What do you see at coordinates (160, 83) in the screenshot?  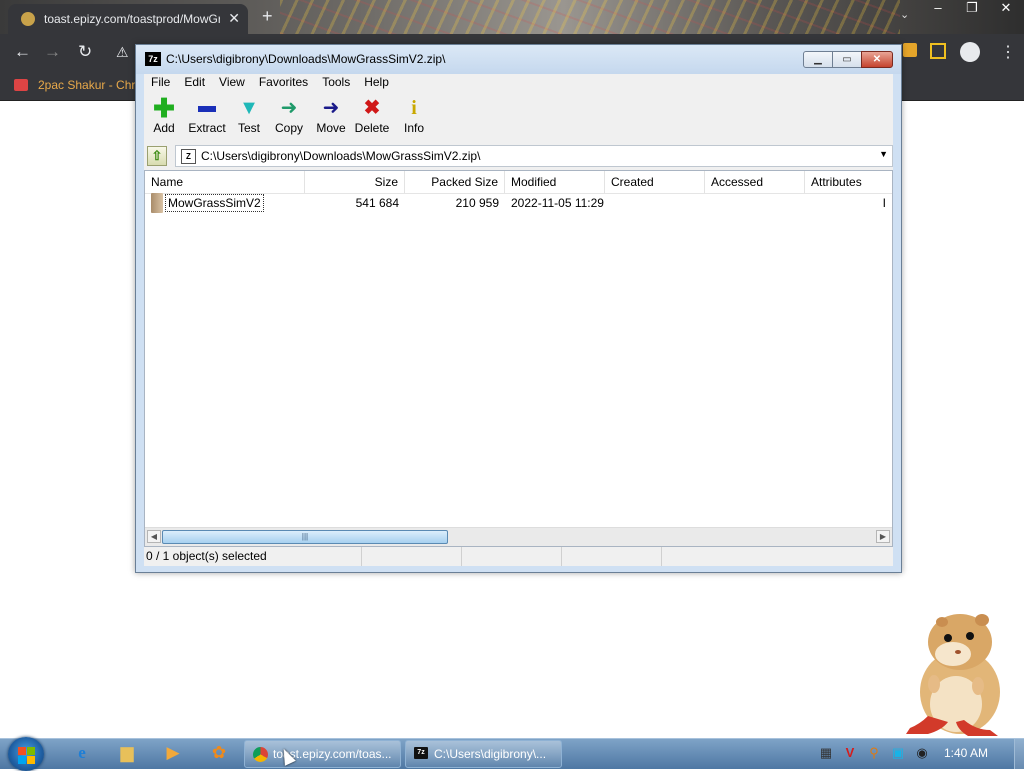 I see `menu-file: File` at bounding box center [160, 83].